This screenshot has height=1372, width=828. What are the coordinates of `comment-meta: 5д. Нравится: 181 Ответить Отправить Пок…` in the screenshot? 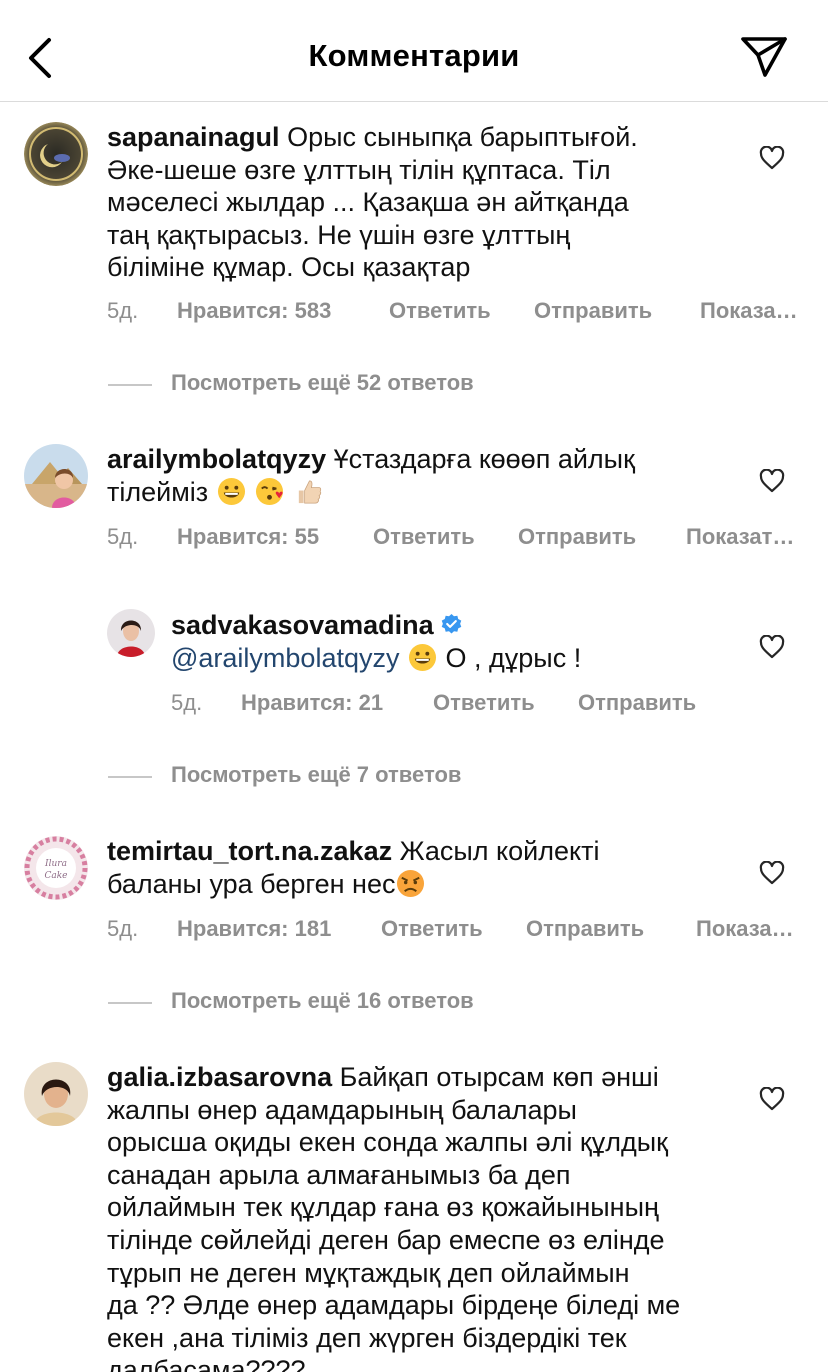 It's located at (414, 930).